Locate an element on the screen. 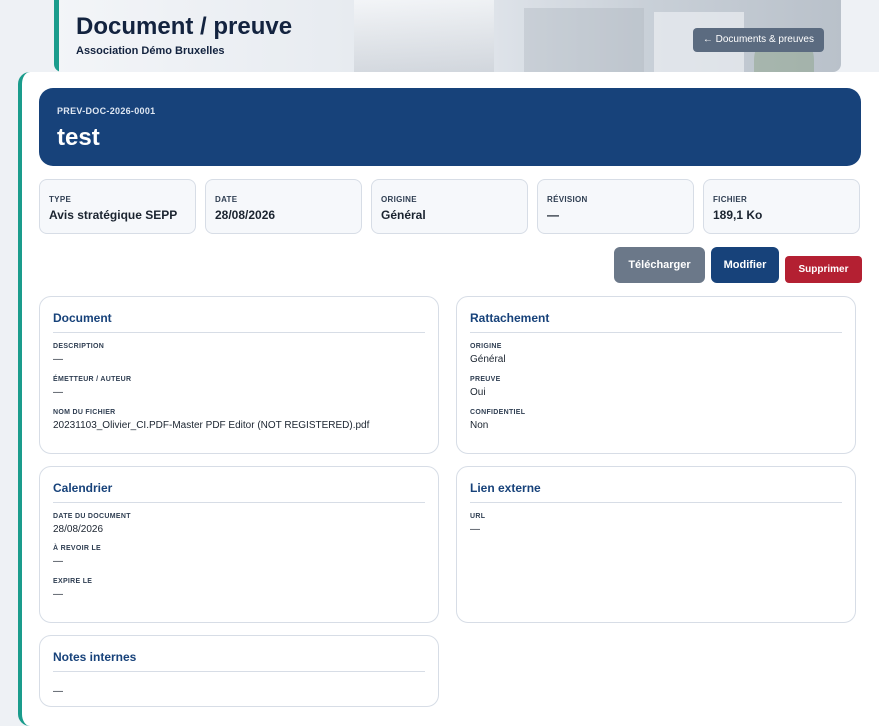 The height and width of the screenshot is (726, 879). section-title: Lien externe is located at coordinates (505, 488).